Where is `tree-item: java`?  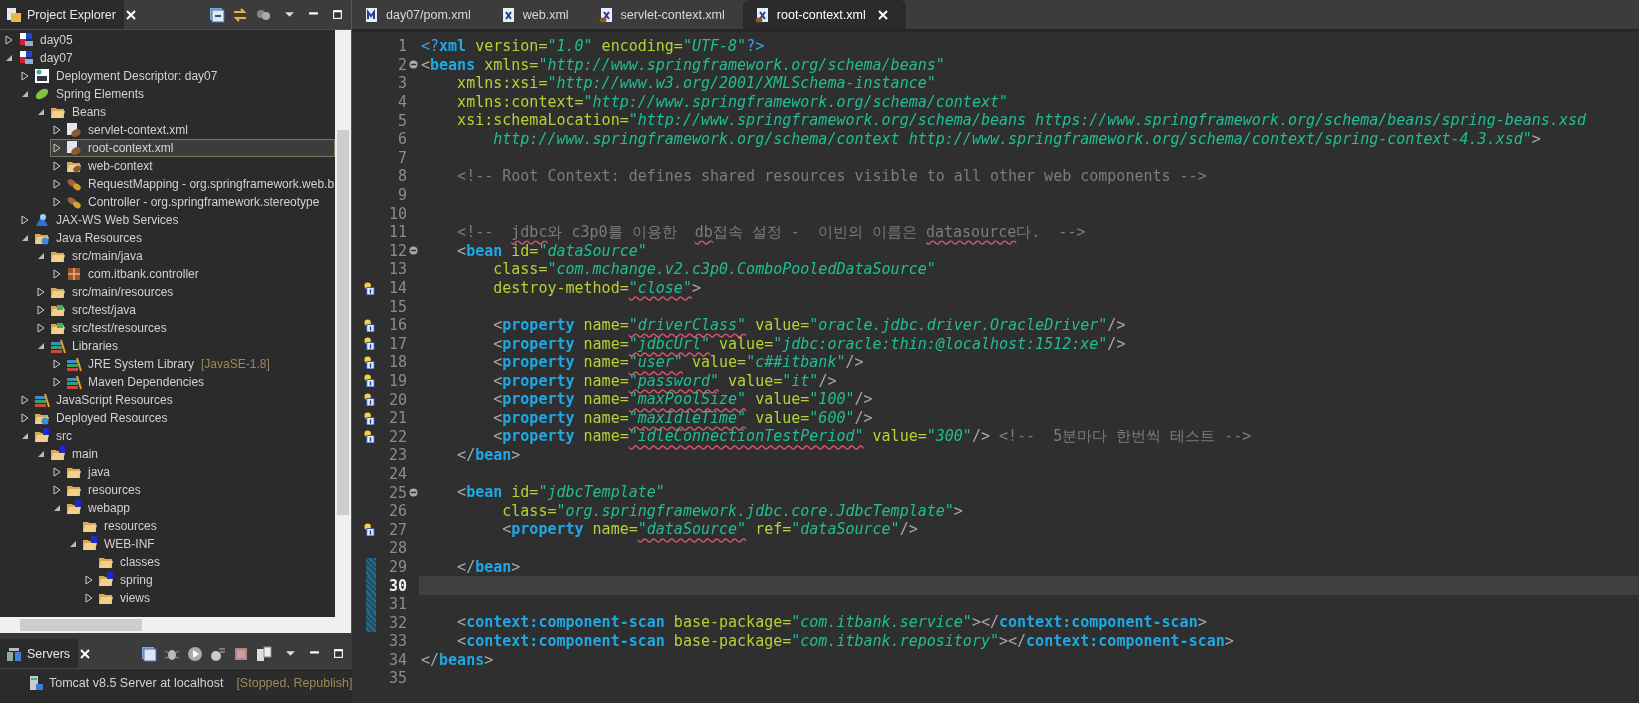
tree-item: java is located at coordinates (80, 472).